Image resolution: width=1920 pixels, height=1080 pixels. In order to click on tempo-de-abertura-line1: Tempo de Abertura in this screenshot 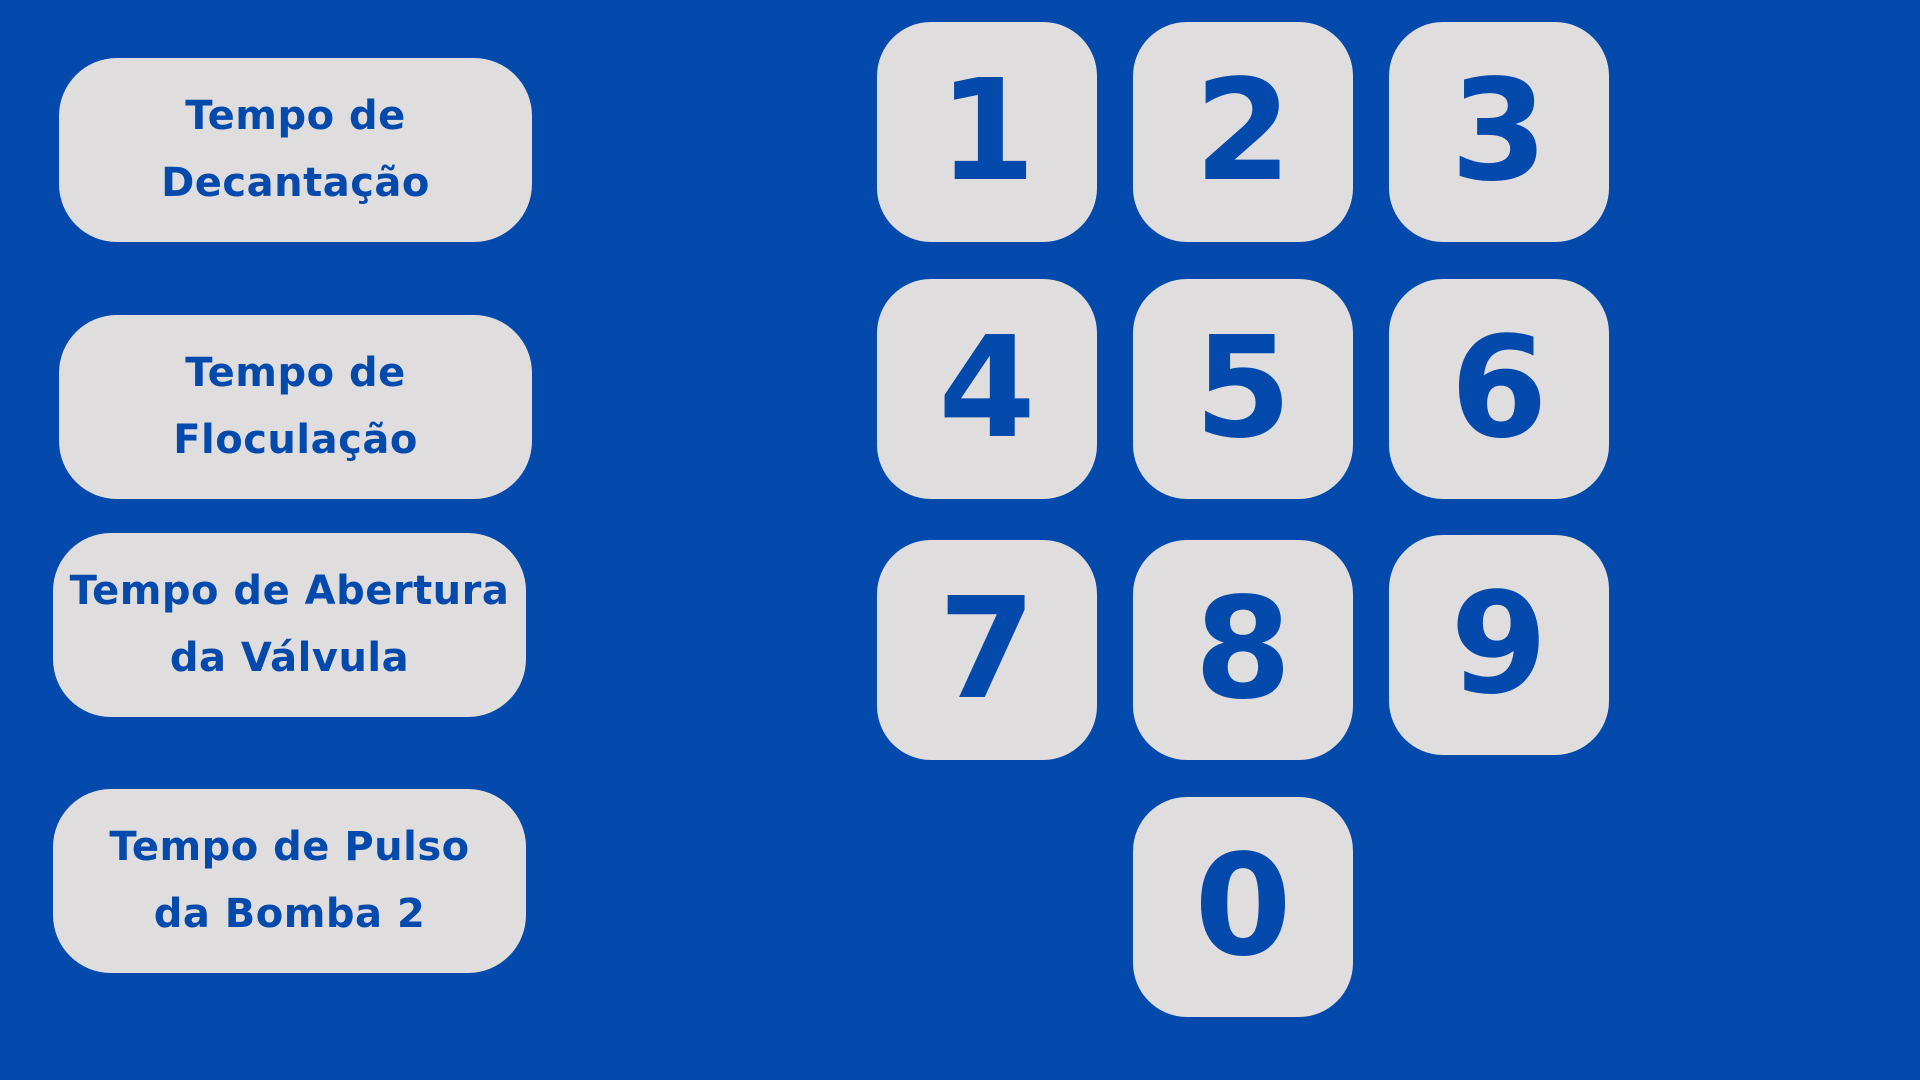, I will do `click(289, 591)`.